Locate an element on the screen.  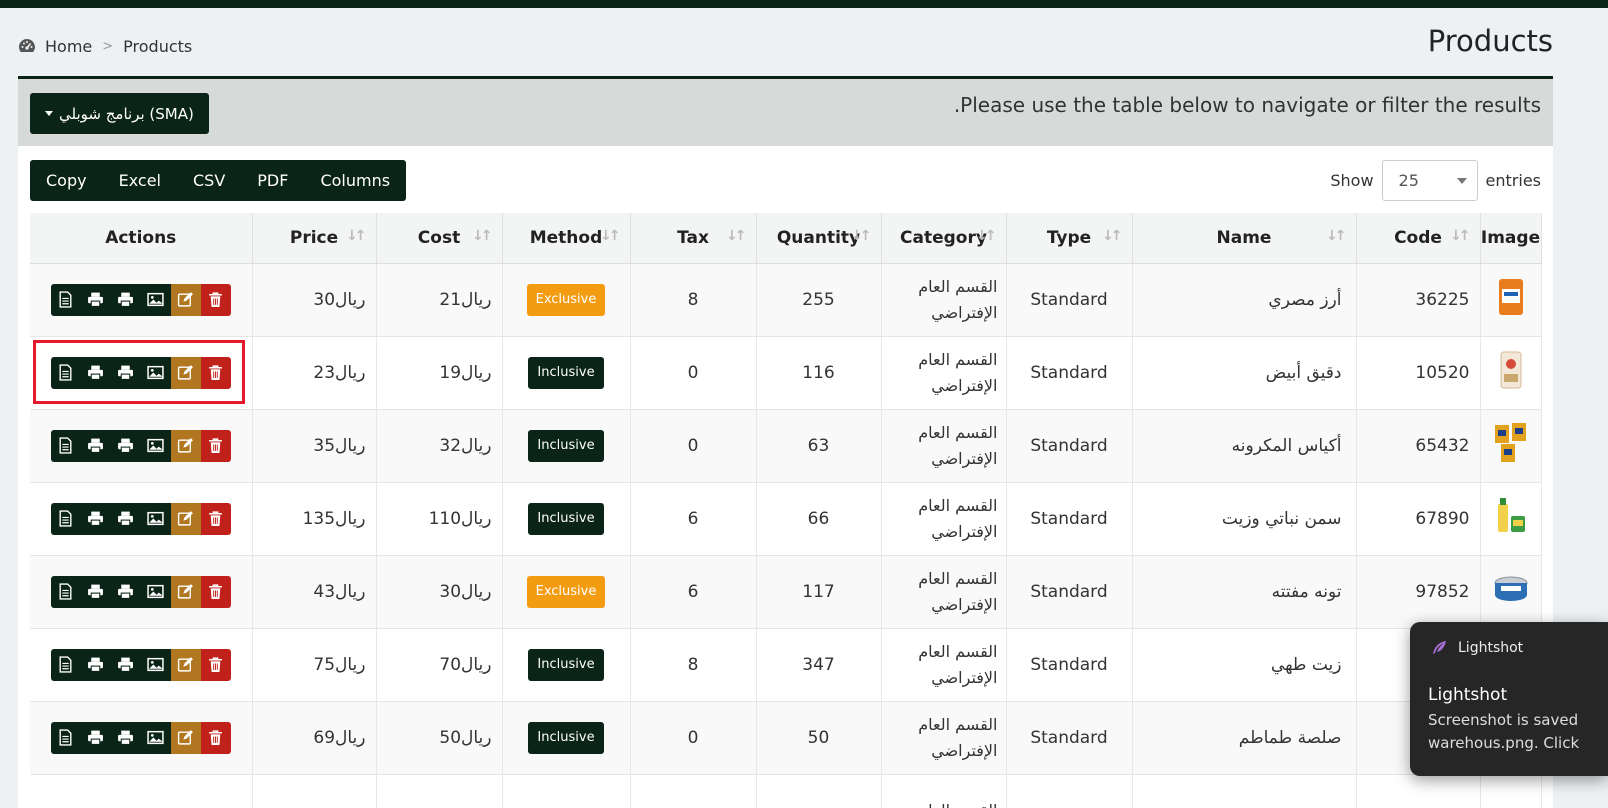
col-cost: Cost ↓↑ is located at coordinates (439, 238).